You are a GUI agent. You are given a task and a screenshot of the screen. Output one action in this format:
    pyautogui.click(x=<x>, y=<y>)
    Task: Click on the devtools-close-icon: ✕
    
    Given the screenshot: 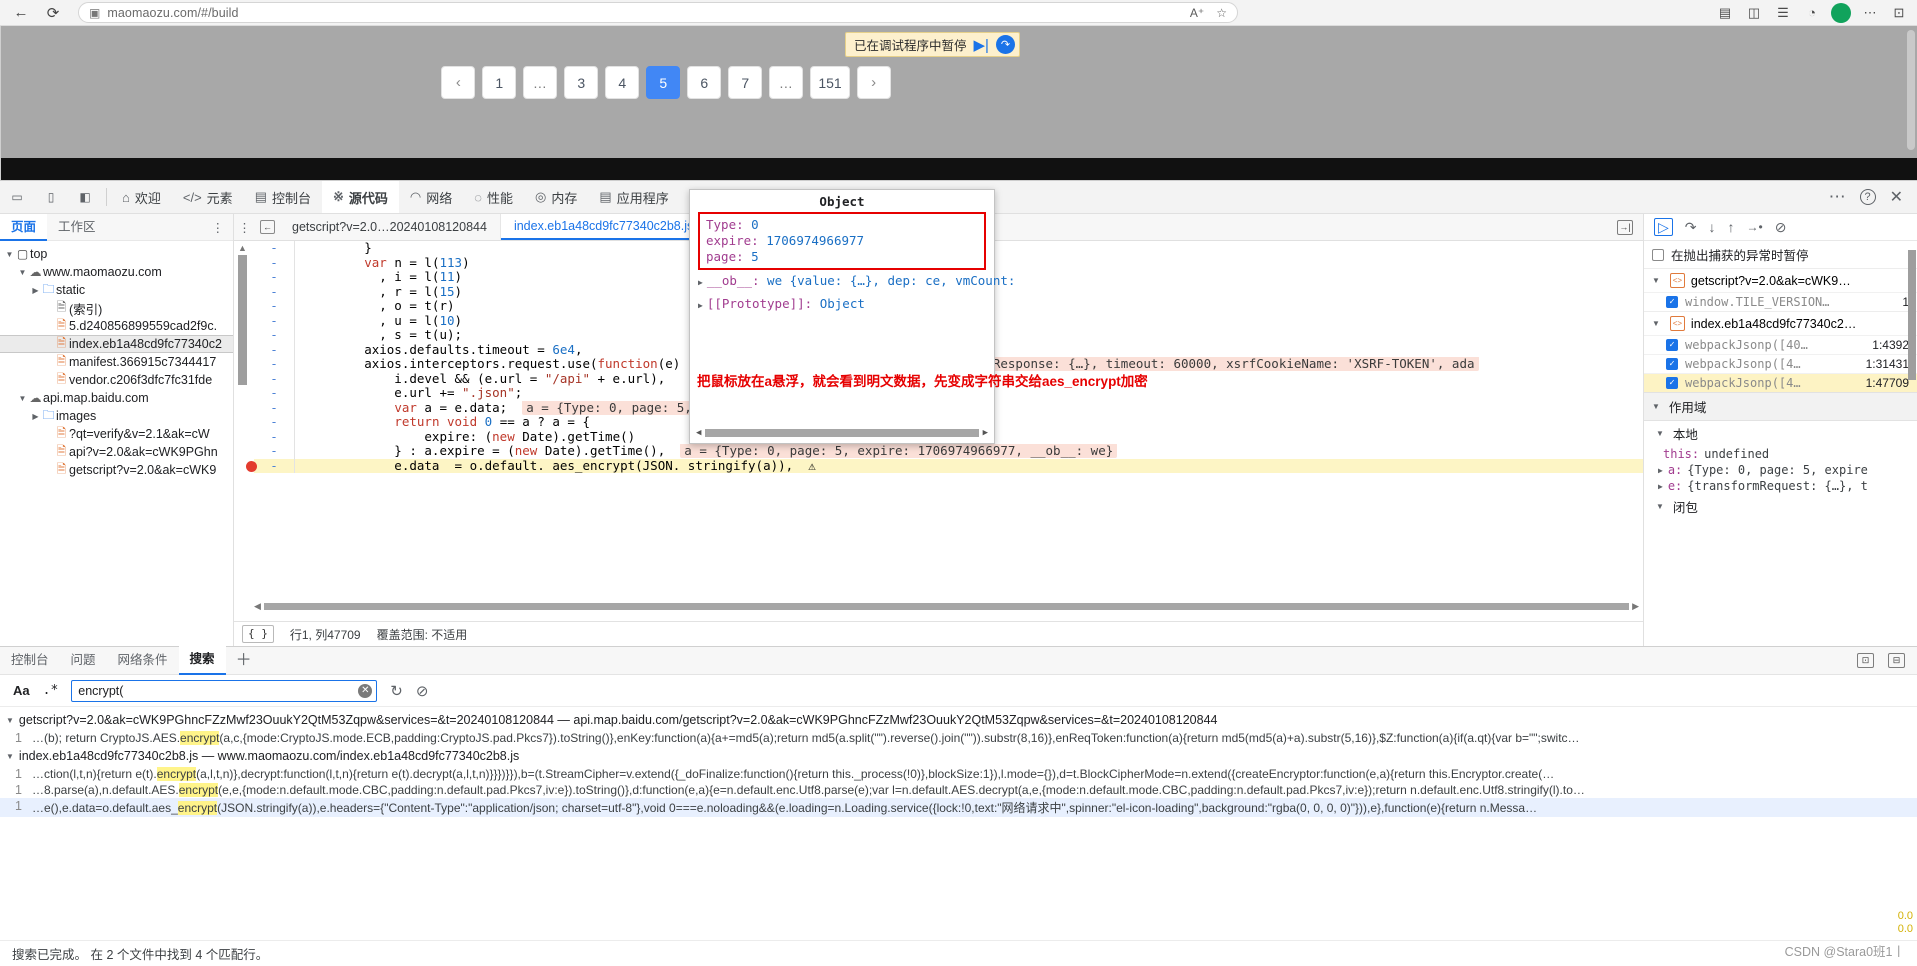 What is the action you would take?
    pyautogui.click(x=1896, y=197)
    